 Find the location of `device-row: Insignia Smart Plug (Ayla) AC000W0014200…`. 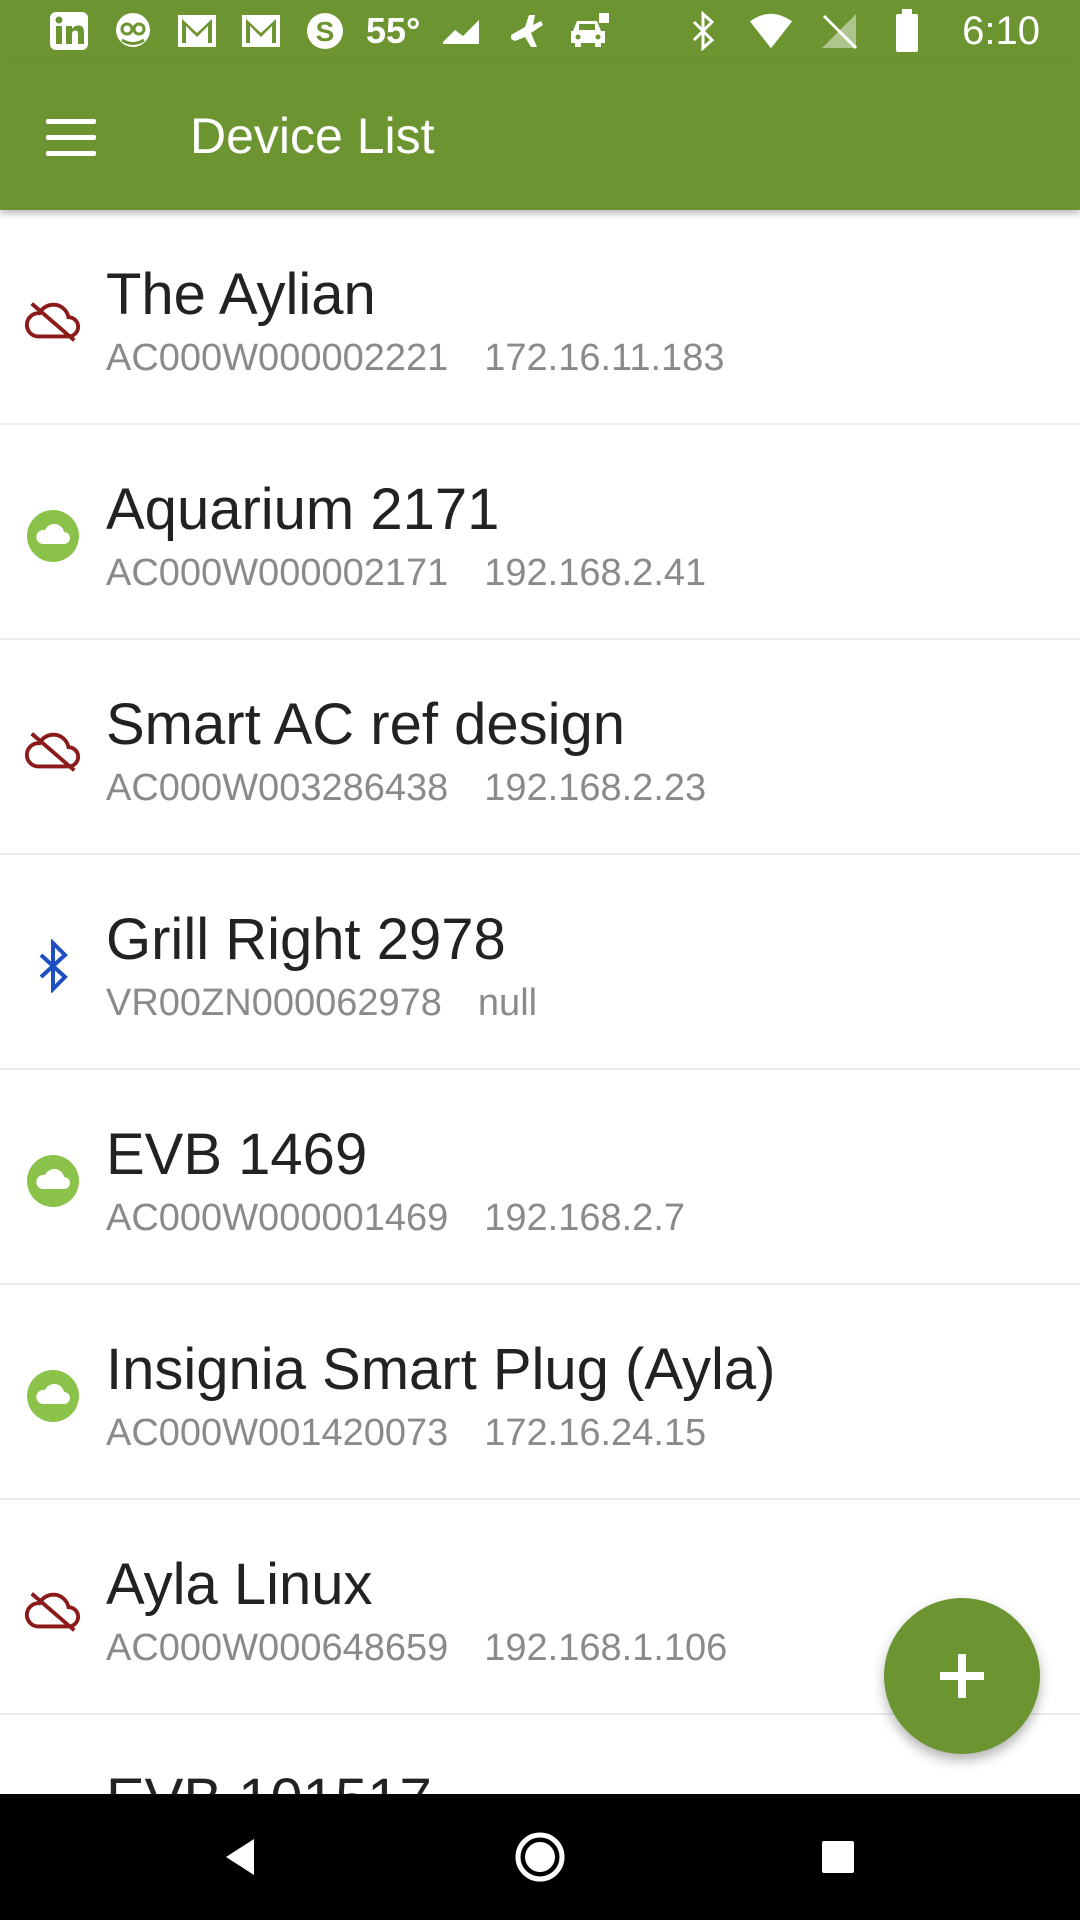

device-row: Insignia Smart Plug (Ayla) AC000W0014200… is located at coordinates (540, 1392).